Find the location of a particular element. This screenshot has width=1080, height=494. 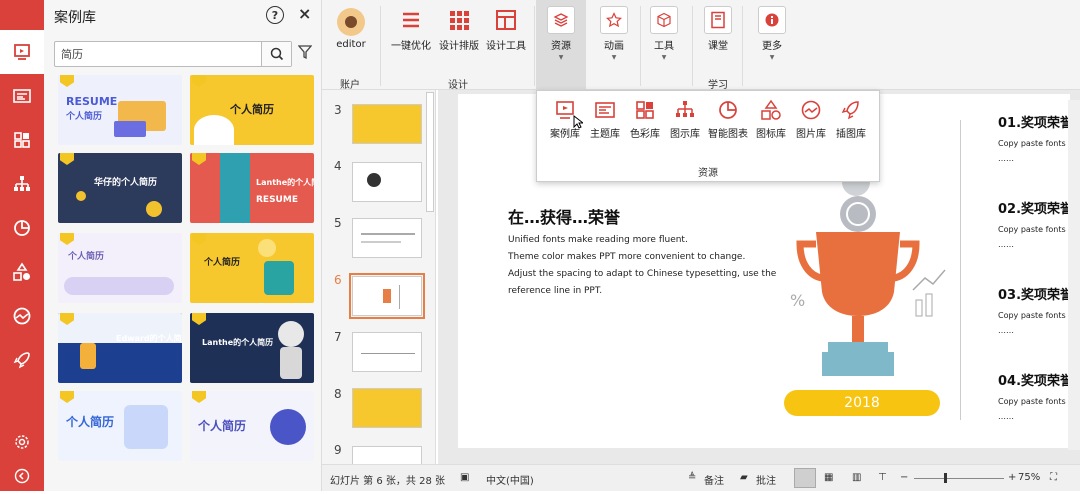

search-box is located at coordinates (173, 54).